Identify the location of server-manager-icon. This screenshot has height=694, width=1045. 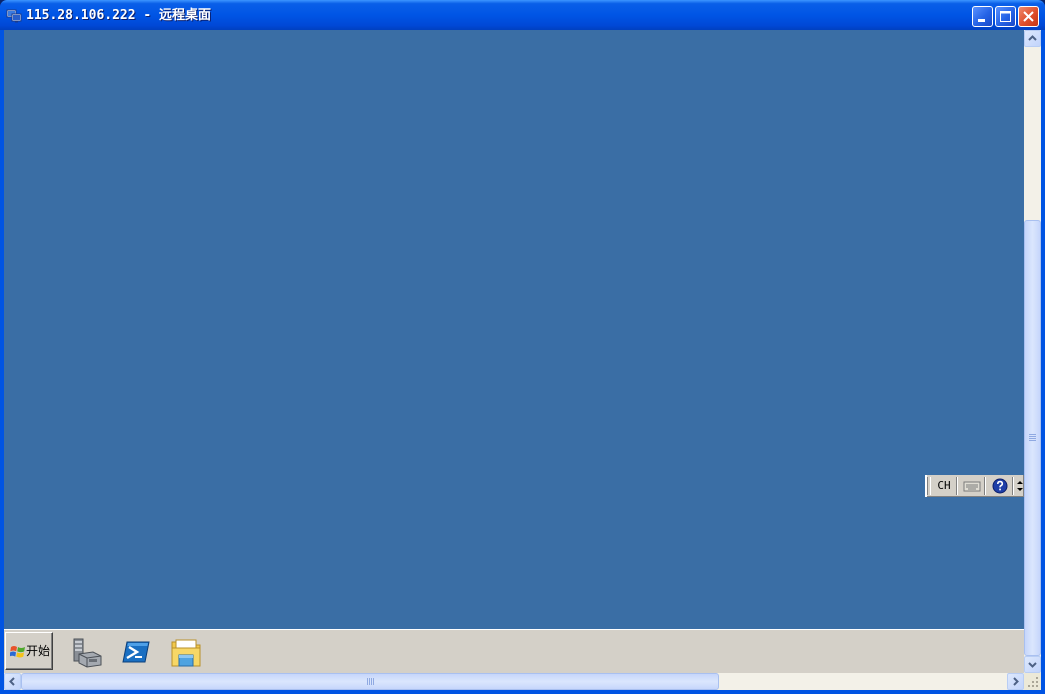
(87, 653).